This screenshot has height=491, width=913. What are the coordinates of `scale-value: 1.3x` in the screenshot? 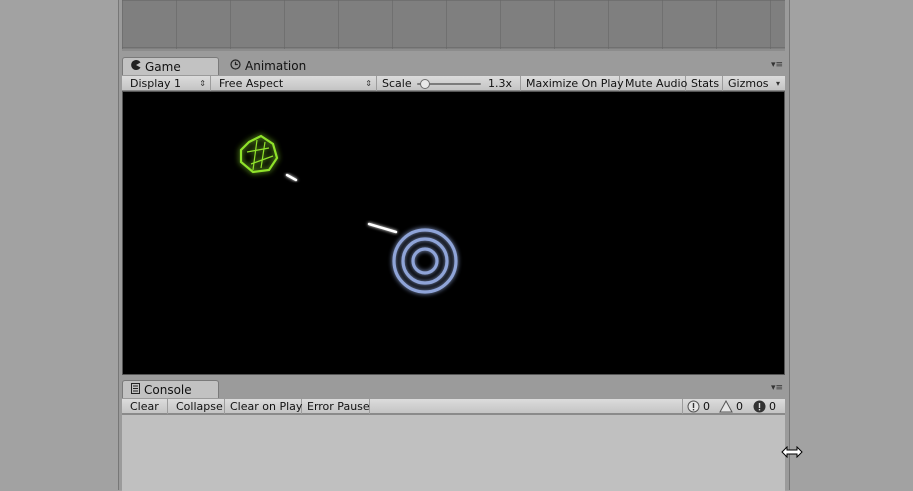 It's located at (500, 83).